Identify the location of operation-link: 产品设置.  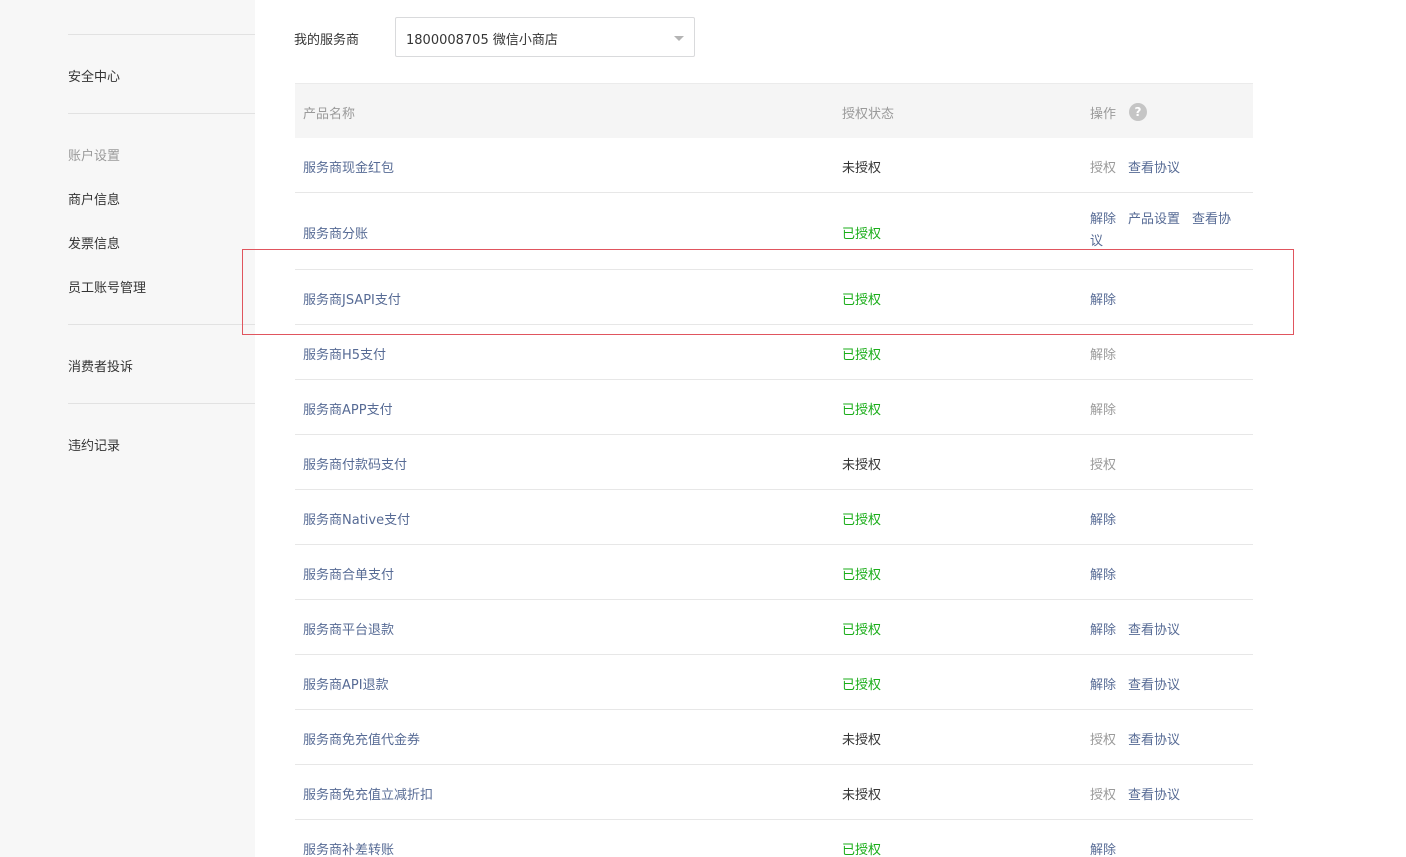
(1154, 219).